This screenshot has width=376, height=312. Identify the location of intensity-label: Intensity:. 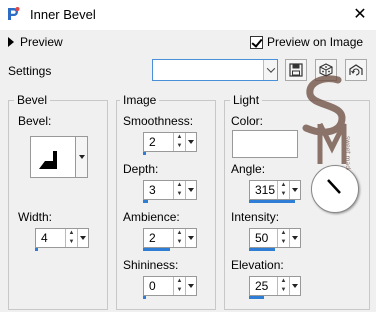
(255, 217).